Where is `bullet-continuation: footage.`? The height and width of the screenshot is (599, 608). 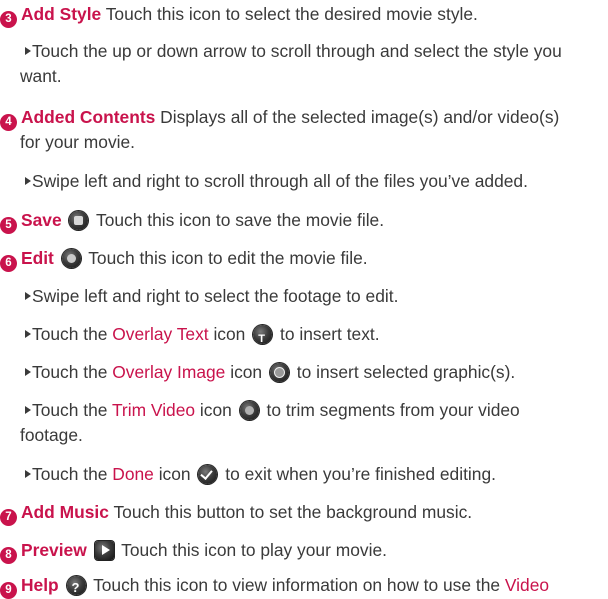
bullet-continuation: footage. is located at coordinates (314, 435).